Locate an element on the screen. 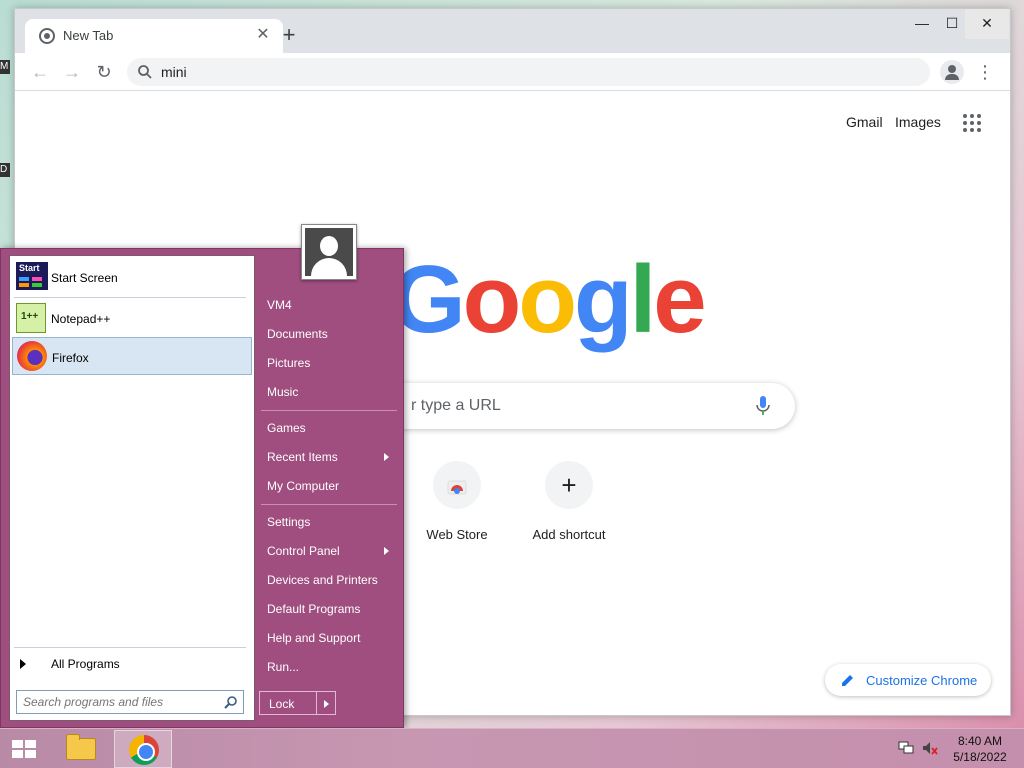 The image size is (1024, 768). minimize-button: — is located at coordinates (922, 24).